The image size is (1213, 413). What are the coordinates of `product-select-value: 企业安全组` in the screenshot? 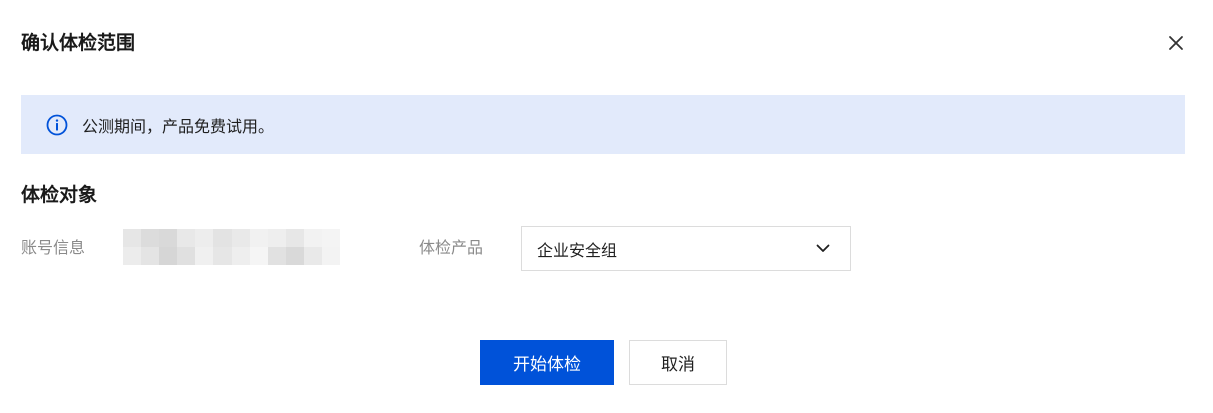 It's located at (577, 250).